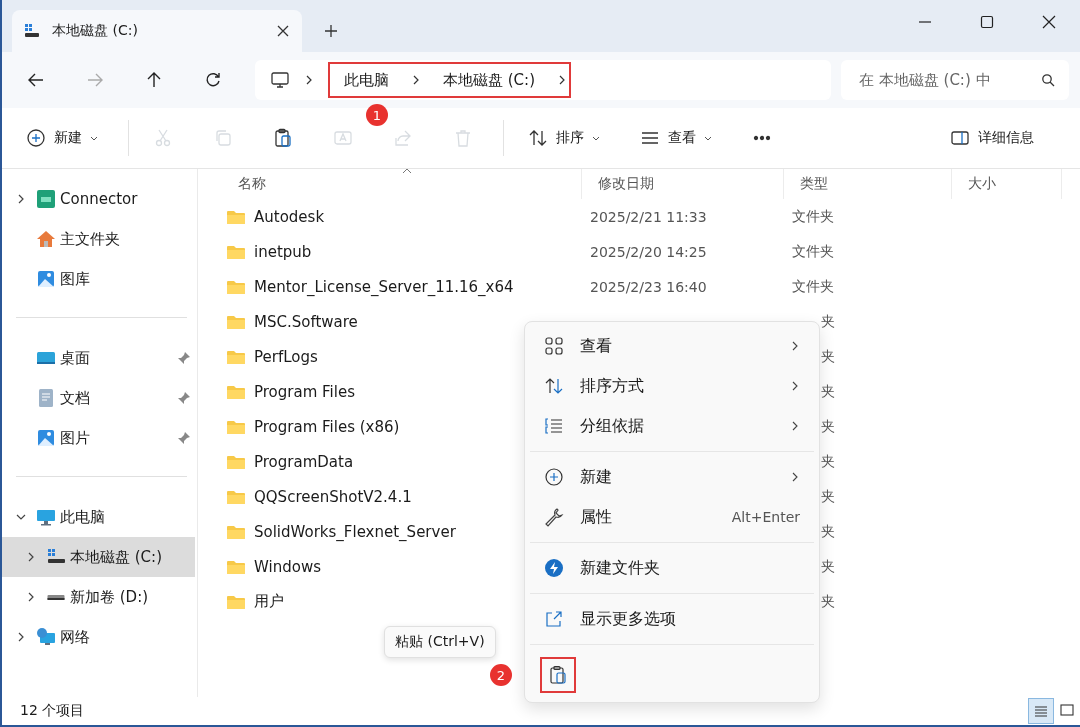 This screenshot has height=727, width=1080. I want to click on sort-button: 排序, so click(564, 138).